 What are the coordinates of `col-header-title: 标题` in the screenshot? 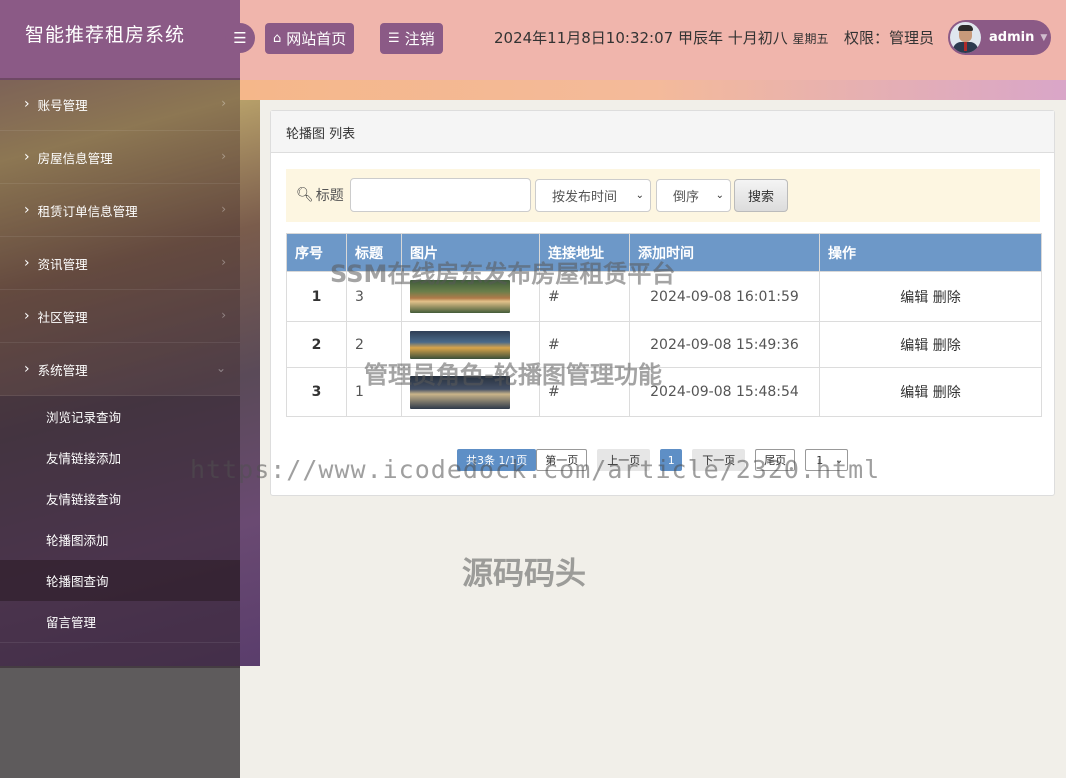 It's located at (374, 252).